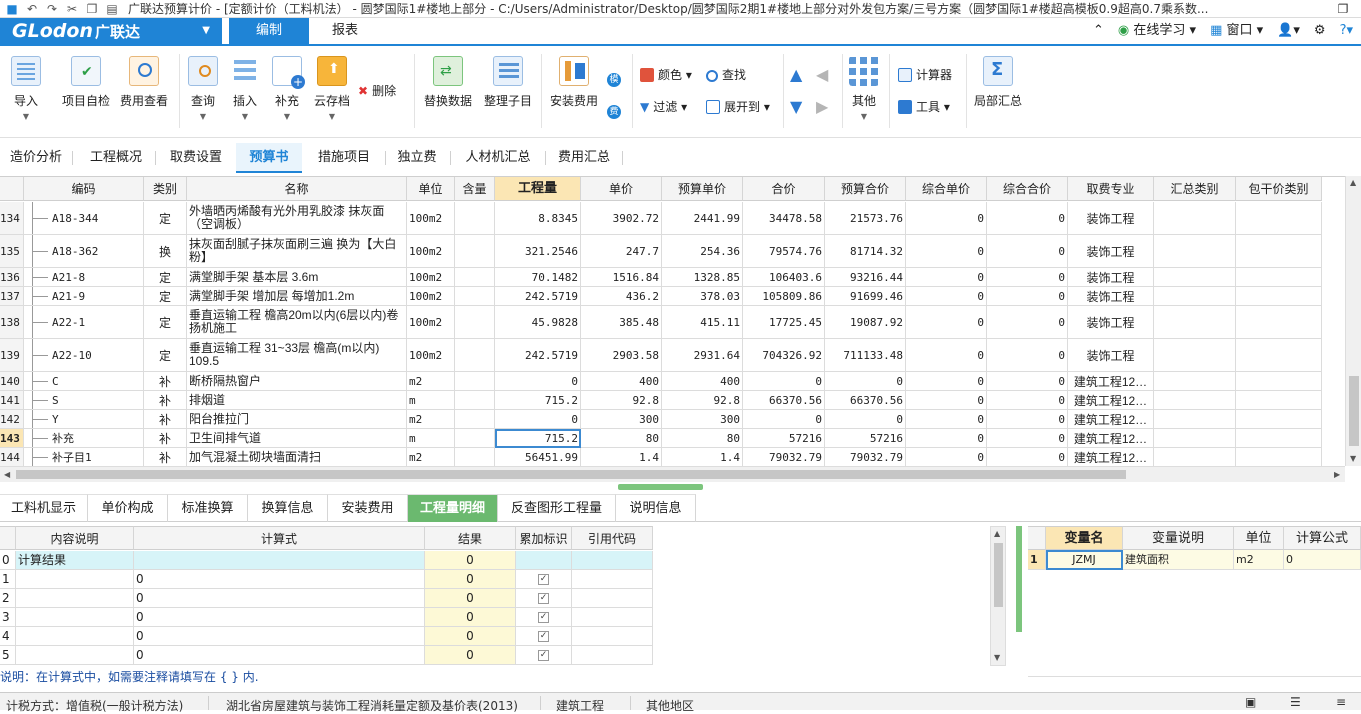  What do you see at coordinates (656, 508) in the screenshot?
I see `tab-description-info: 说明信息` at bounding box center [656, 508].